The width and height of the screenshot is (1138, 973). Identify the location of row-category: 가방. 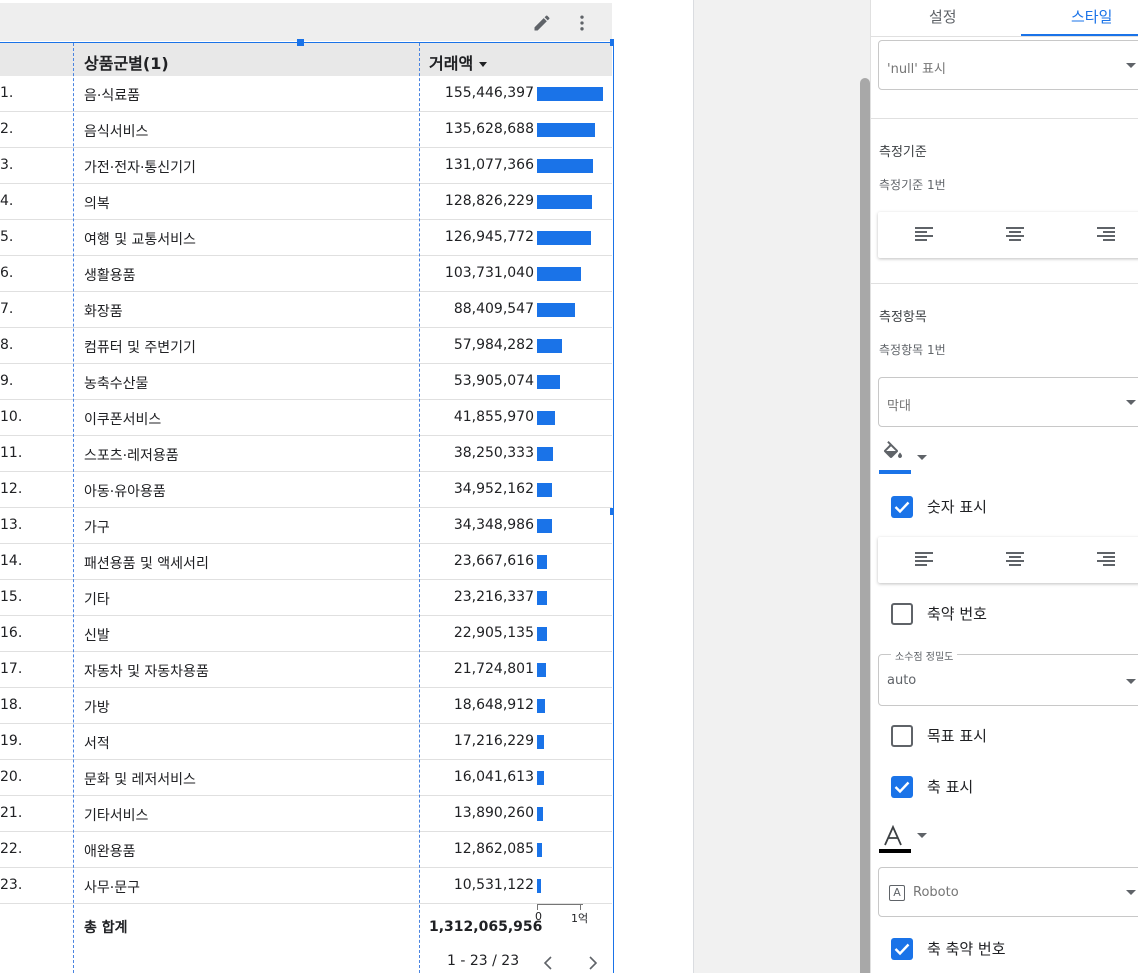
(97, 708).